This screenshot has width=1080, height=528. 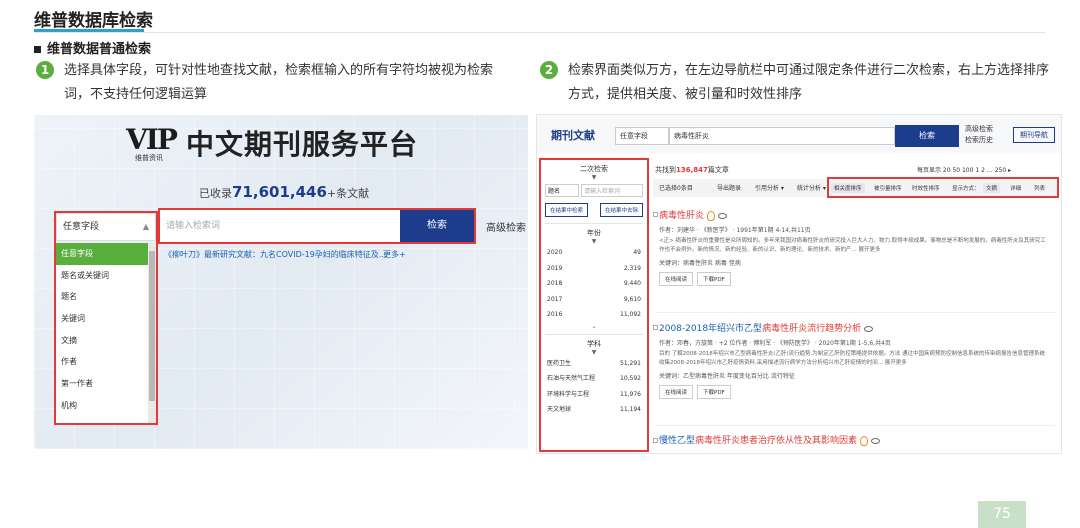 What do you see at coordinates (854, 214) in the screenshot?
I see `result-title: 病毒性肝炎` at bounding box center [854, 214].